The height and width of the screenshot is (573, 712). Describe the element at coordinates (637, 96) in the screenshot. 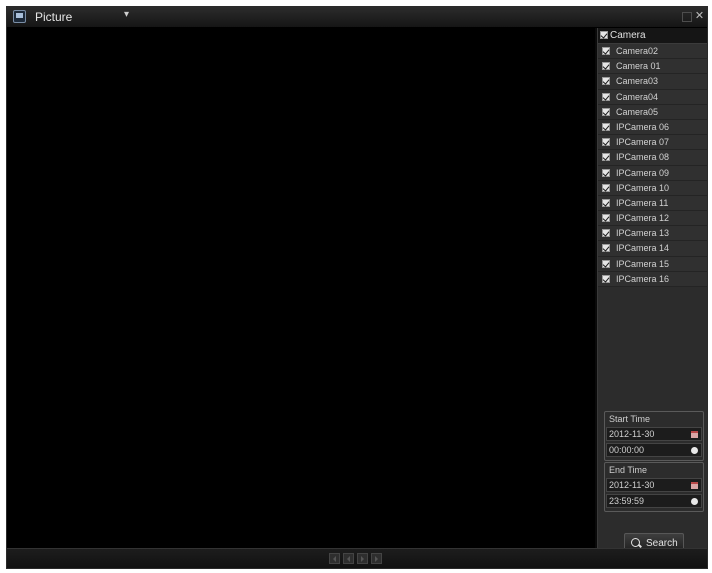

I see `camera-label: Camera04` at that location.